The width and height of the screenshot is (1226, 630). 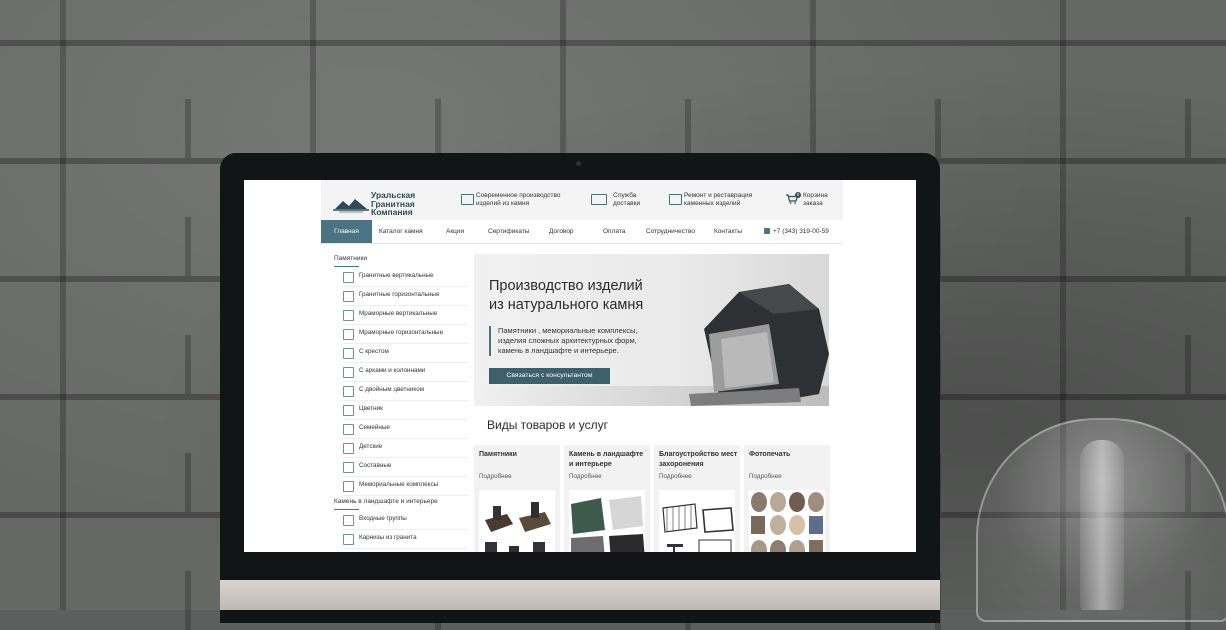 I want to click on granite-logo-icon, so click(x=351, y=206).